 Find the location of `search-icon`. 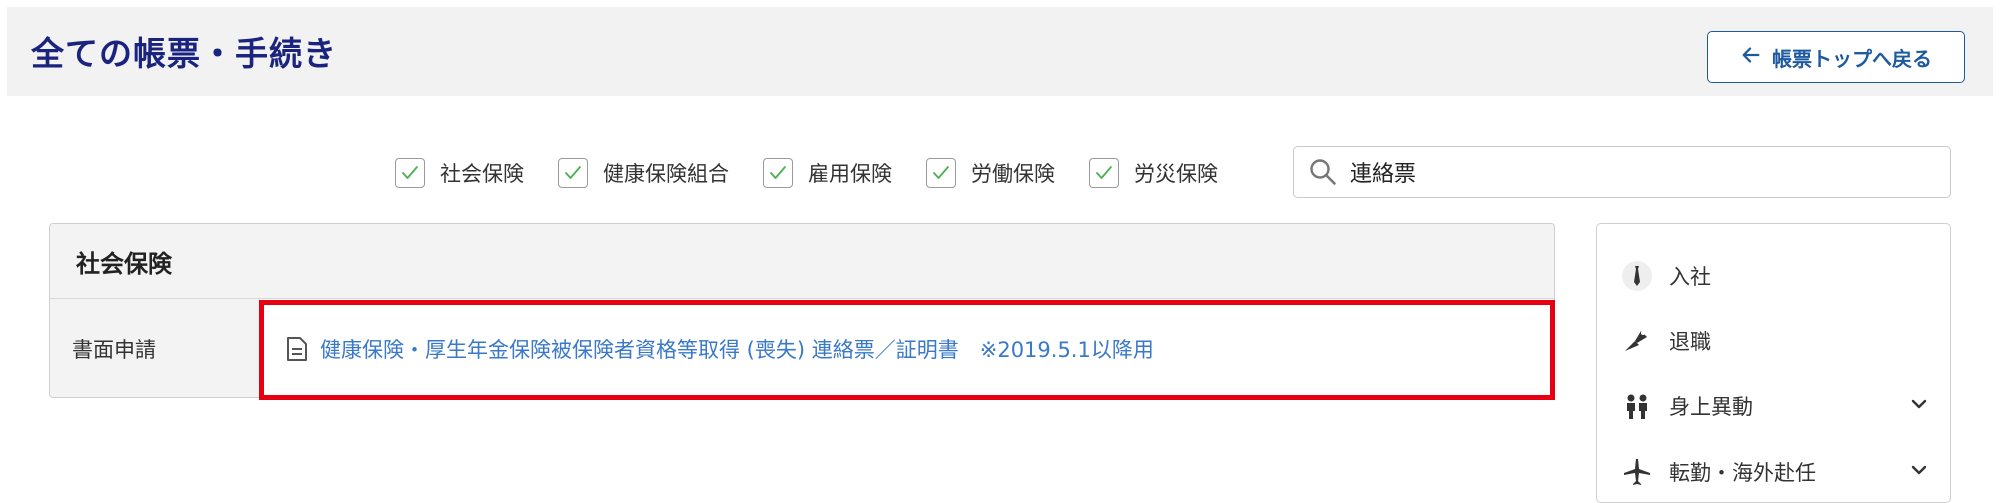

search-icon is located at coordinates (1323, 172).